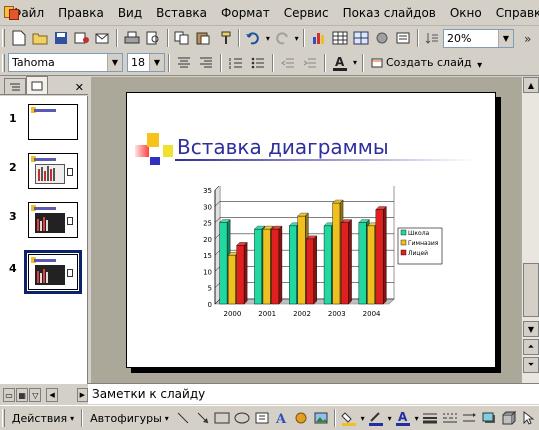 This screenshot has width=539, height=430. What do you see at coordinates (262, 418) in the screenshot?
I see `textbox-tool-icon` at bounding box center [262, 418].